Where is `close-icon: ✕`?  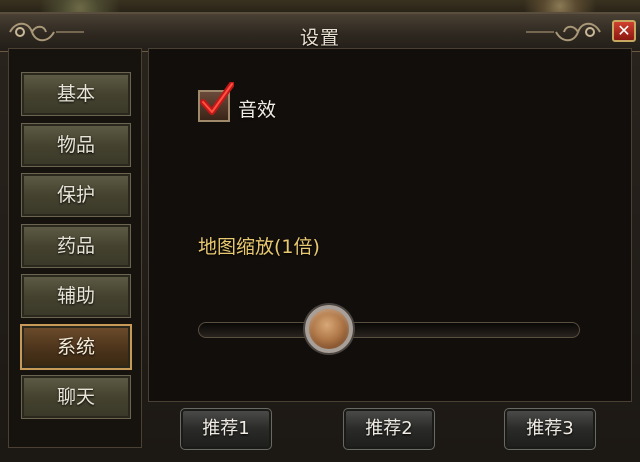
close-icon: ✕ is located at coordinates (624, 30).